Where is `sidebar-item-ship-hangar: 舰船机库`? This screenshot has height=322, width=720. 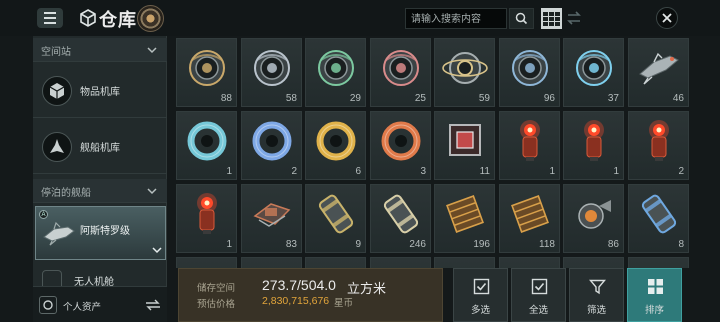
sidebar-item-ship-hangar: 舰船机库 is located at coordinates (100, 146).